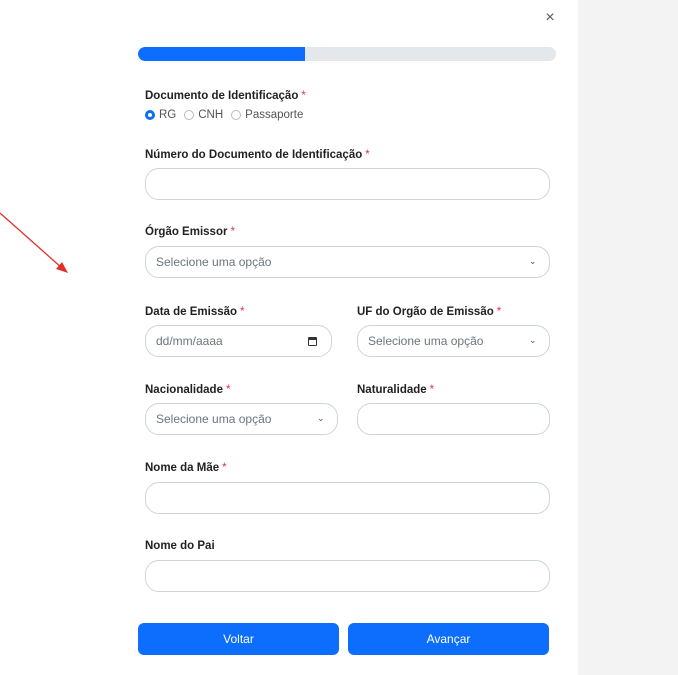 The height and width of the screenshot is (675, 678). I want to click on birthplace-label: Naturalidade *, so click(396, 390).